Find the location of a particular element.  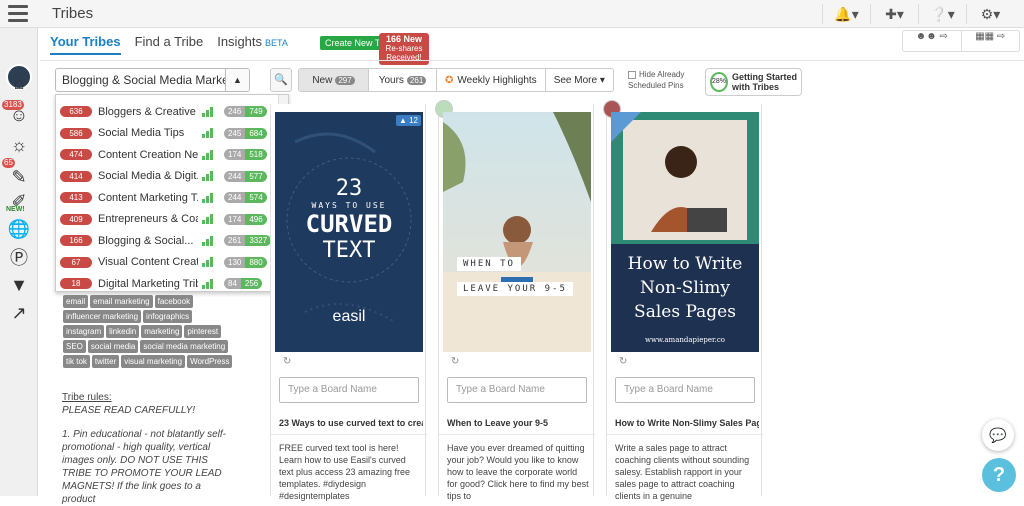

tribe-name: Digital Marketing Tribe is located at coordinates (148, 283).